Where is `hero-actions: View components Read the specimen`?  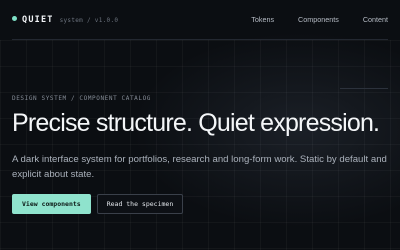
hero-actions: View components Read the specimen is located at coordinates (98, 204).